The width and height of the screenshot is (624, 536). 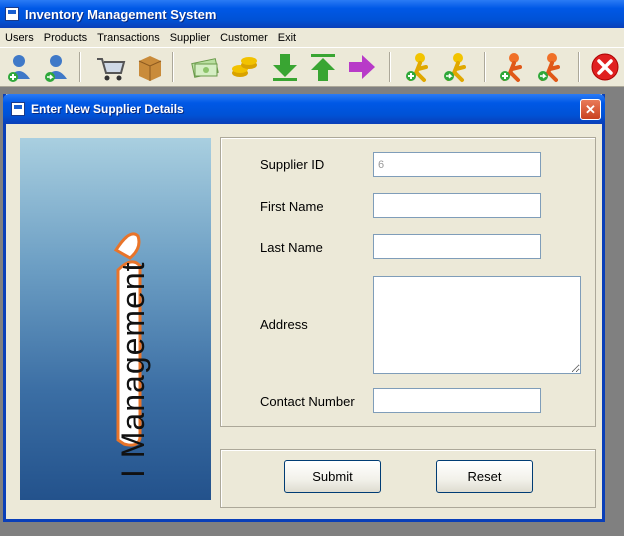 I want to click on dialog-close-button: ✕, so click(x=590, y=109).